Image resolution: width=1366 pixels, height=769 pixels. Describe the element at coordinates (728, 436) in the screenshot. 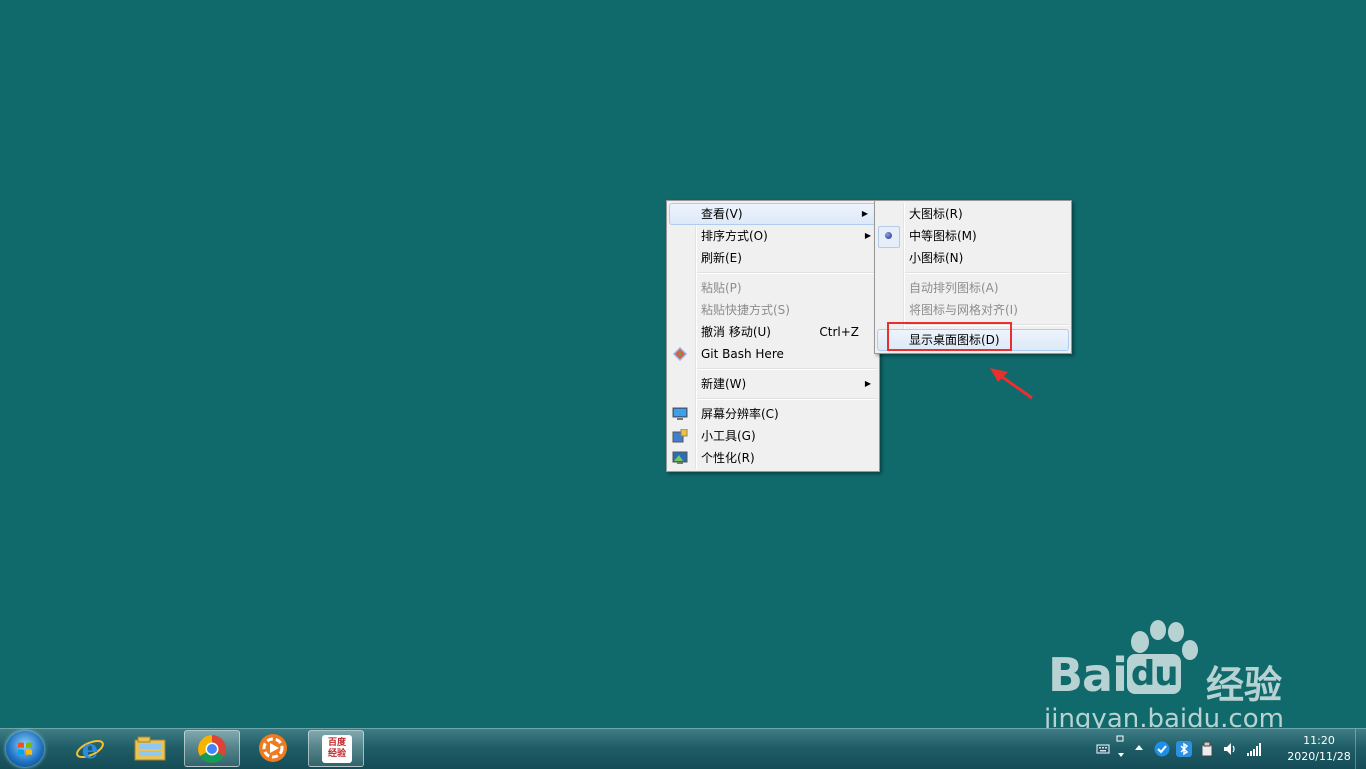

I see `menu-item-label: 小工具(G)` at that location.